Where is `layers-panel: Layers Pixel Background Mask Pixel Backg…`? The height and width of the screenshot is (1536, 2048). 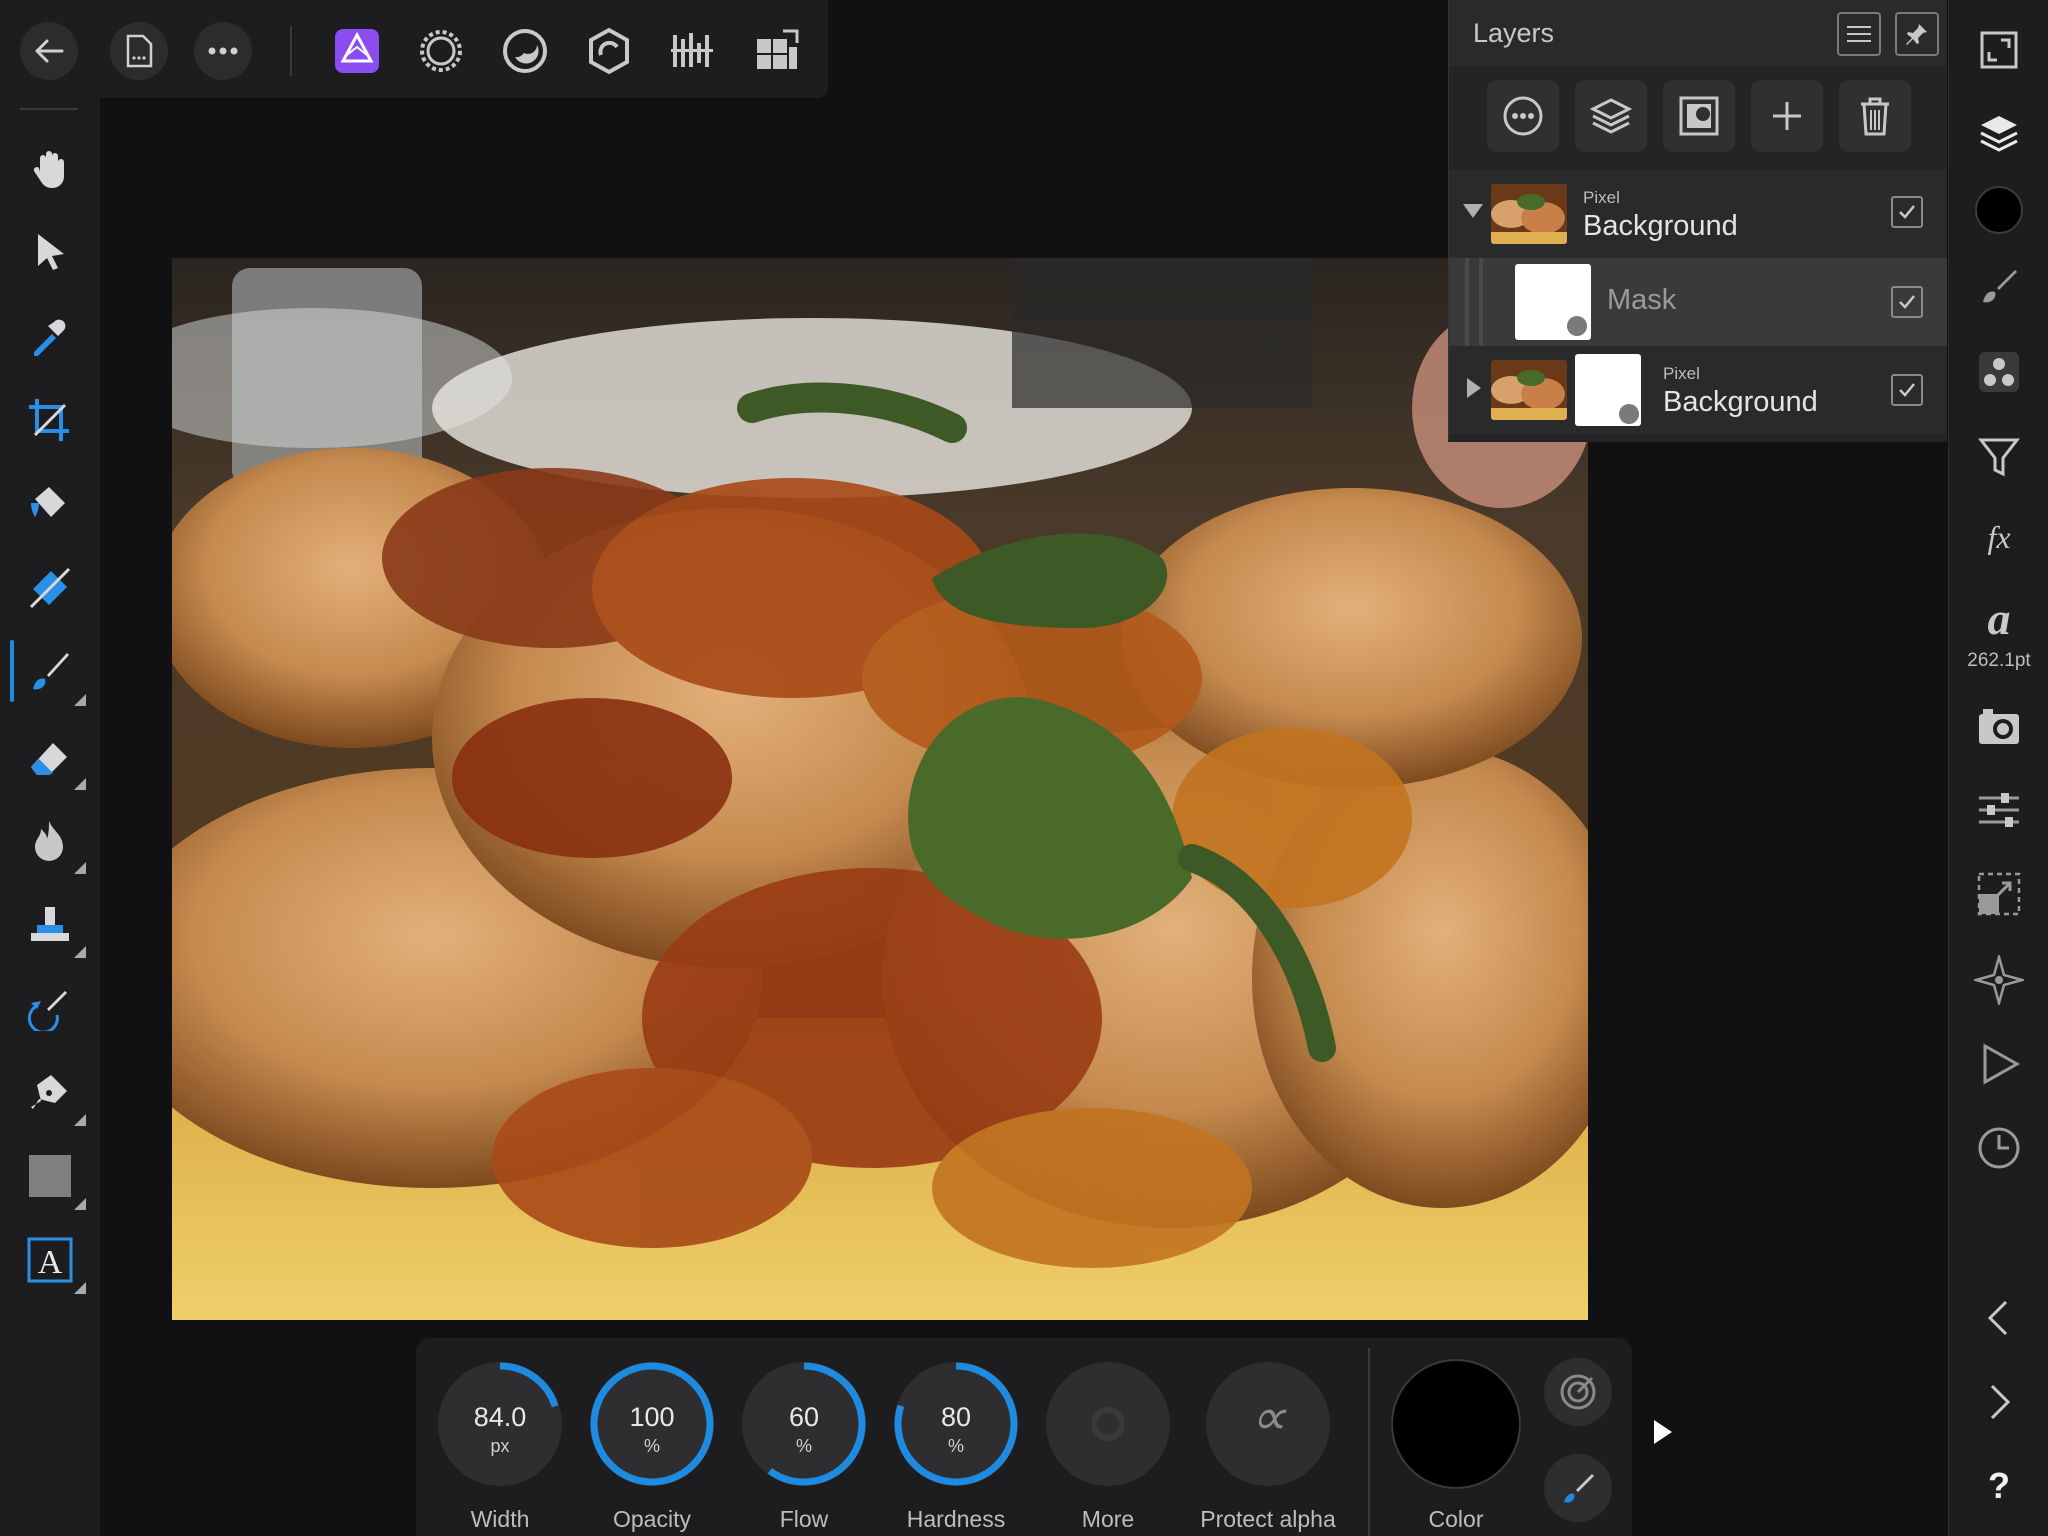
layers-panel: Layers Pixel Background Mask Pixel Backg… is located at coordinates (1697, 221).